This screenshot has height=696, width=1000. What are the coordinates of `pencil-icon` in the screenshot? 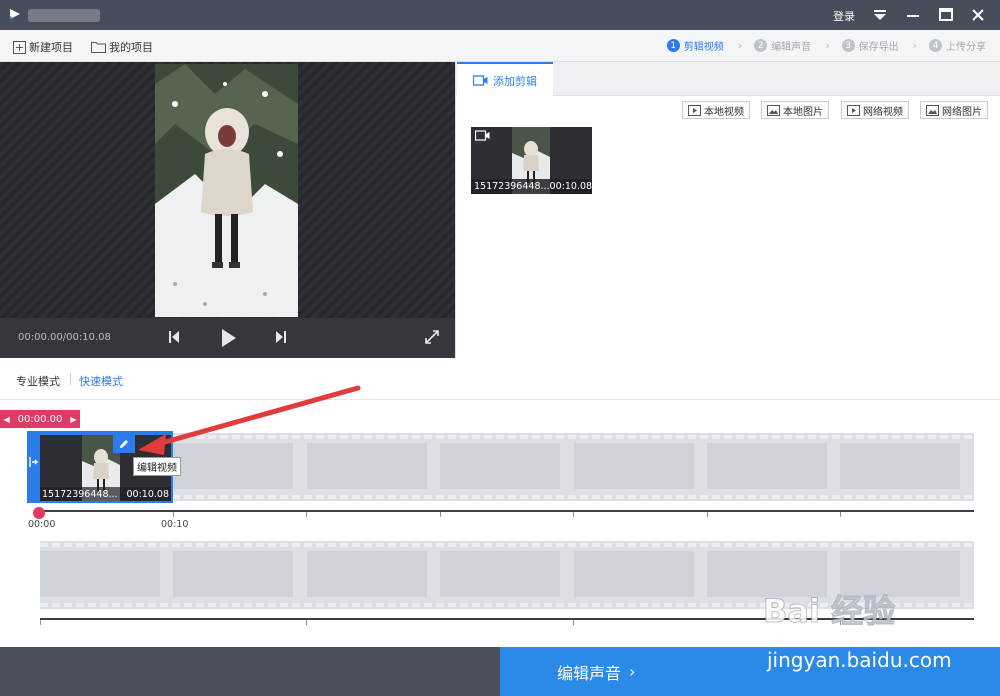 It's located at (124, 444).